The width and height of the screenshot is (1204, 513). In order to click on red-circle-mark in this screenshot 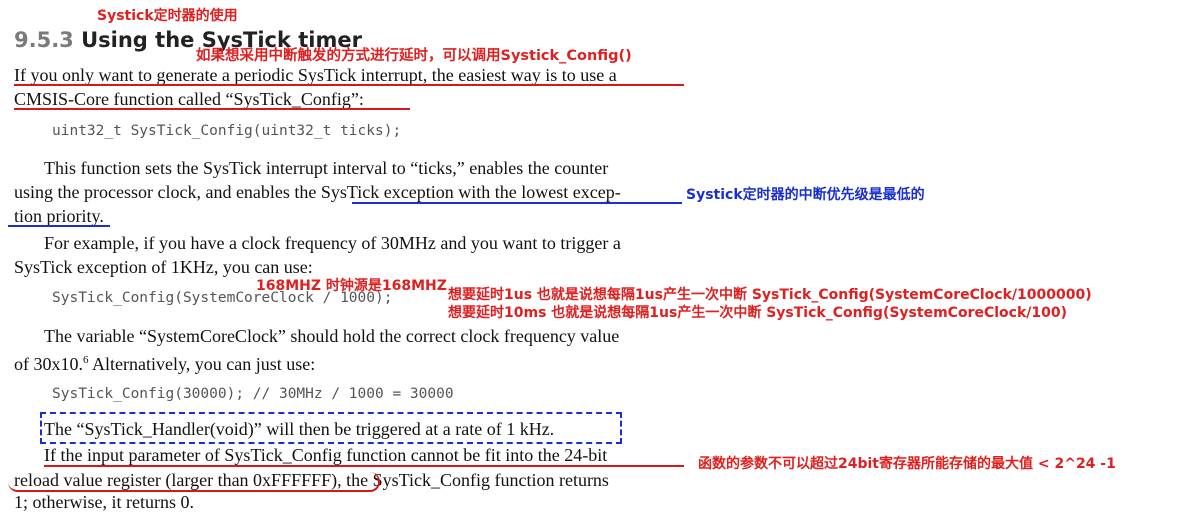, I will do `click(194, 482)`.